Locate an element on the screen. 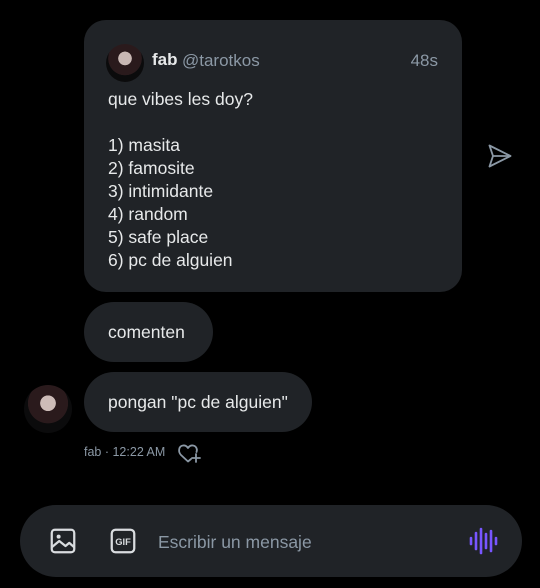 The width and height of the screenshot is (540, 588). message-text: comenten is located at coordinates (146, 331).